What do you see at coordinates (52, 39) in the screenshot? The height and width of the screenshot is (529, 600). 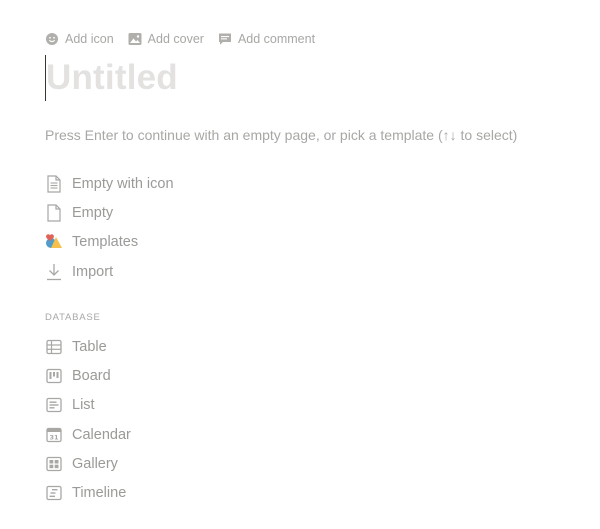 I see `smiley-icon` at bounding box center [52, 39].